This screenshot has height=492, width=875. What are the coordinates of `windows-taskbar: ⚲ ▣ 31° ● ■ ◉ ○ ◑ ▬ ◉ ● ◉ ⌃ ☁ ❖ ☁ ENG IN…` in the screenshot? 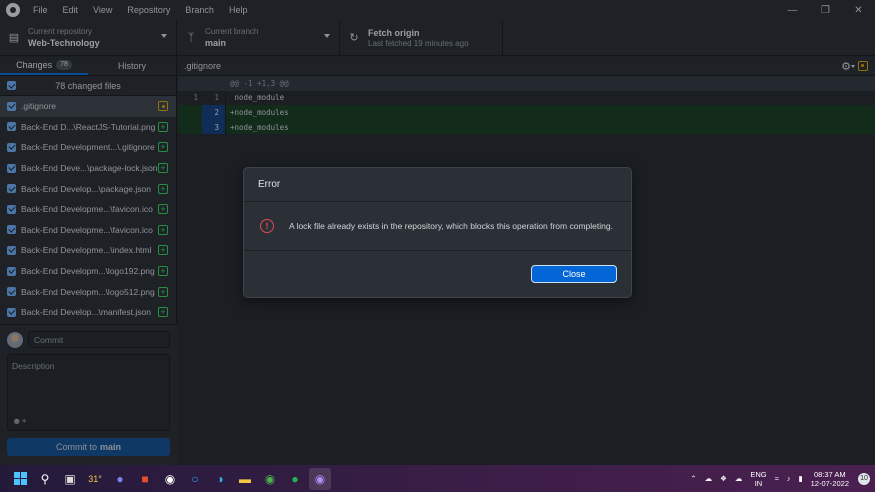 It's located at (437, 478).